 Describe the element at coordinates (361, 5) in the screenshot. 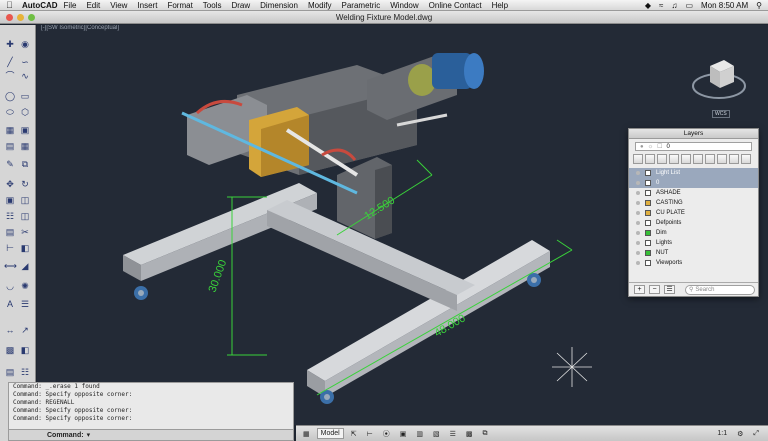

I see `menu-parametric: Parametric` at that location.